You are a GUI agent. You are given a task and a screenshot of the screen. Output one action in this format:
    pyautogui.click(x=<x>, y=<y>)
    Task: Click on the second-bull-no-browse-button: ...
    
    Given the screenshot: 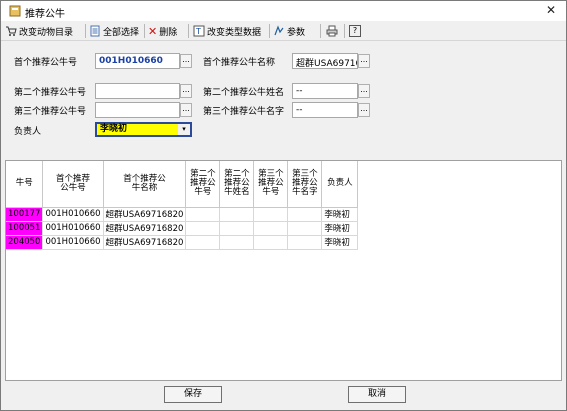 What is the action you would take?
    pyautogui.click(x=186, y=91)
    